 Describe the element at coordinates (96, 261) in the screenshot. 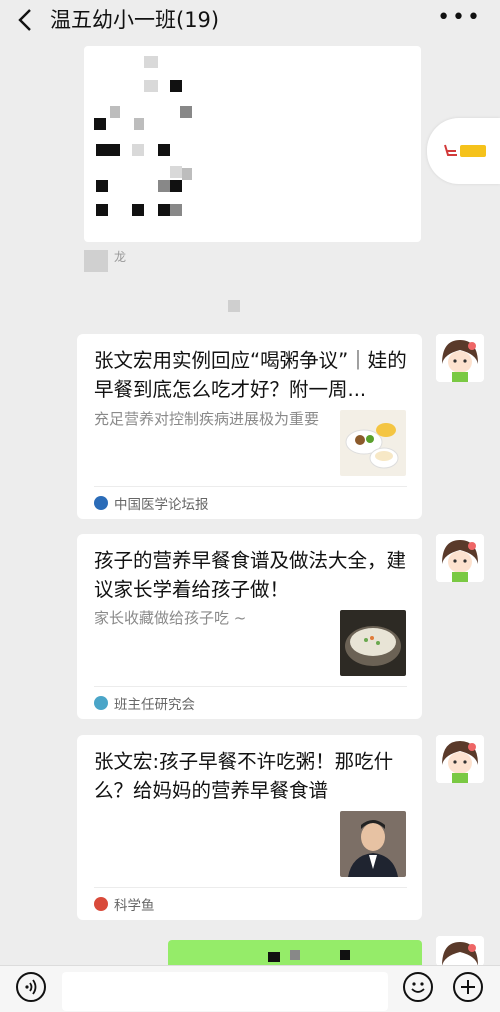

I see `sender-avatar-blur` at that location.